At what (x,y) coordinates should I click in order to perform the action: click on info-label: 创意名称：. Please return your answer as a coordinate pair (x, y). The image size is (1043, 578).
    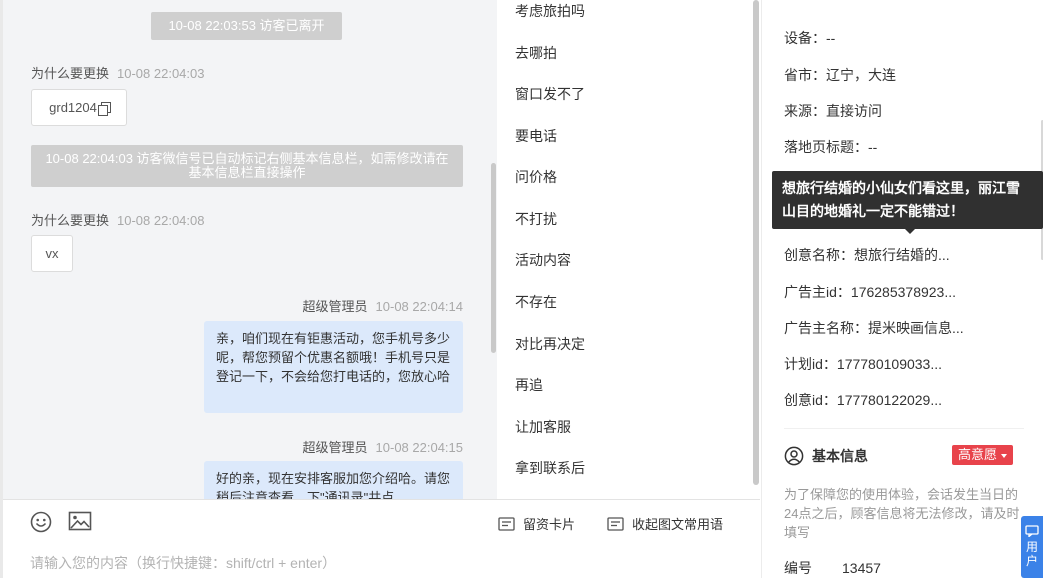
    Looking at the image, I should click on (819, 255).